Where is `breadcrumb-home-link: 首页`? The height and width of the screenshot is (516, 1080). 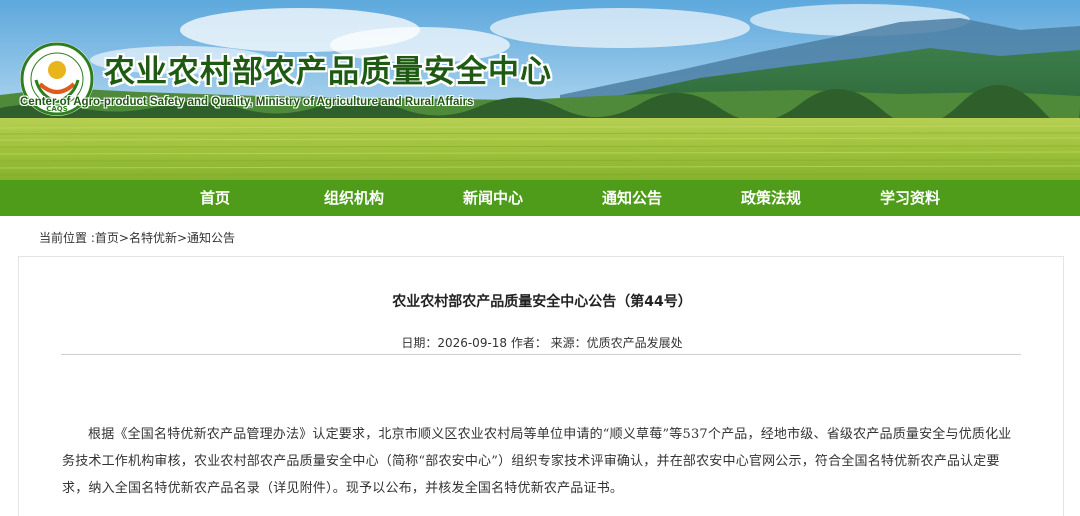 breadcrumb-home-link: 首页 is located at coordinates (107, 238).